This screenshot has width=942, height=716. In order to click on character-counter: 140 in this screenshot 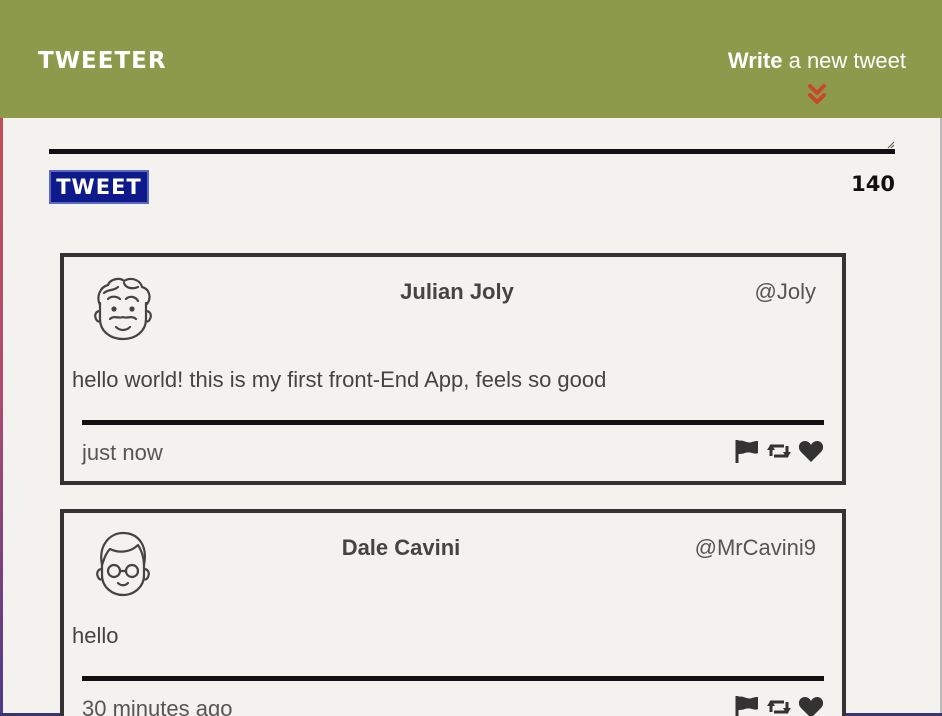, I will do `click(873, 184)`.